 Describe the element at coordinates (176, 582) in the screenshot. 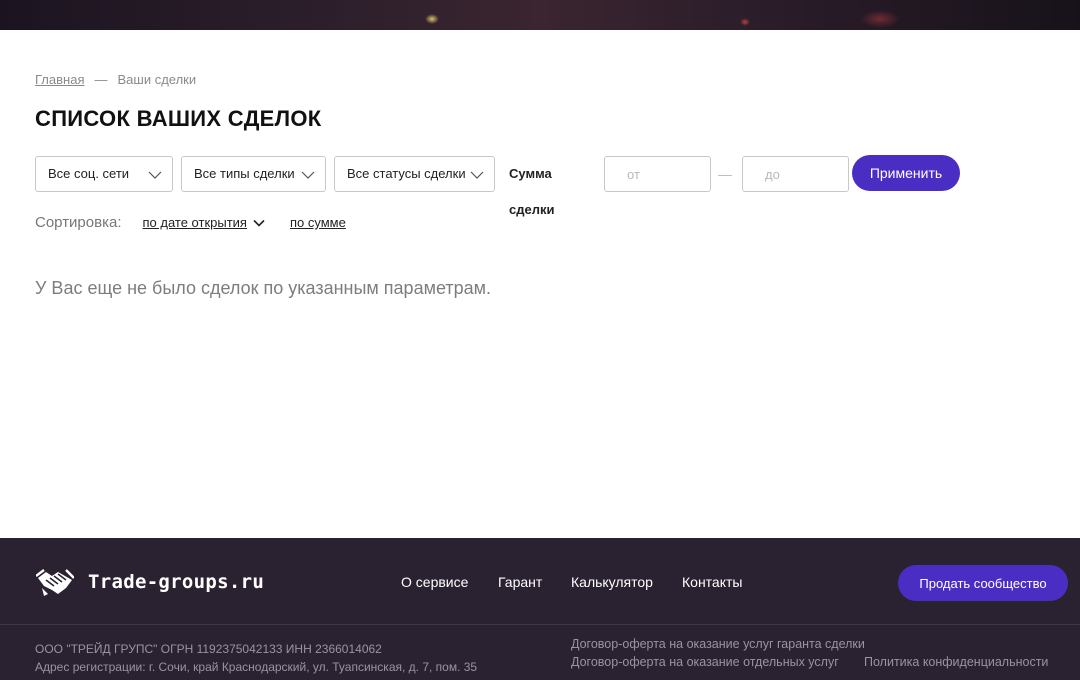

I see `logo-text: Trade-groups.ru` at that location.